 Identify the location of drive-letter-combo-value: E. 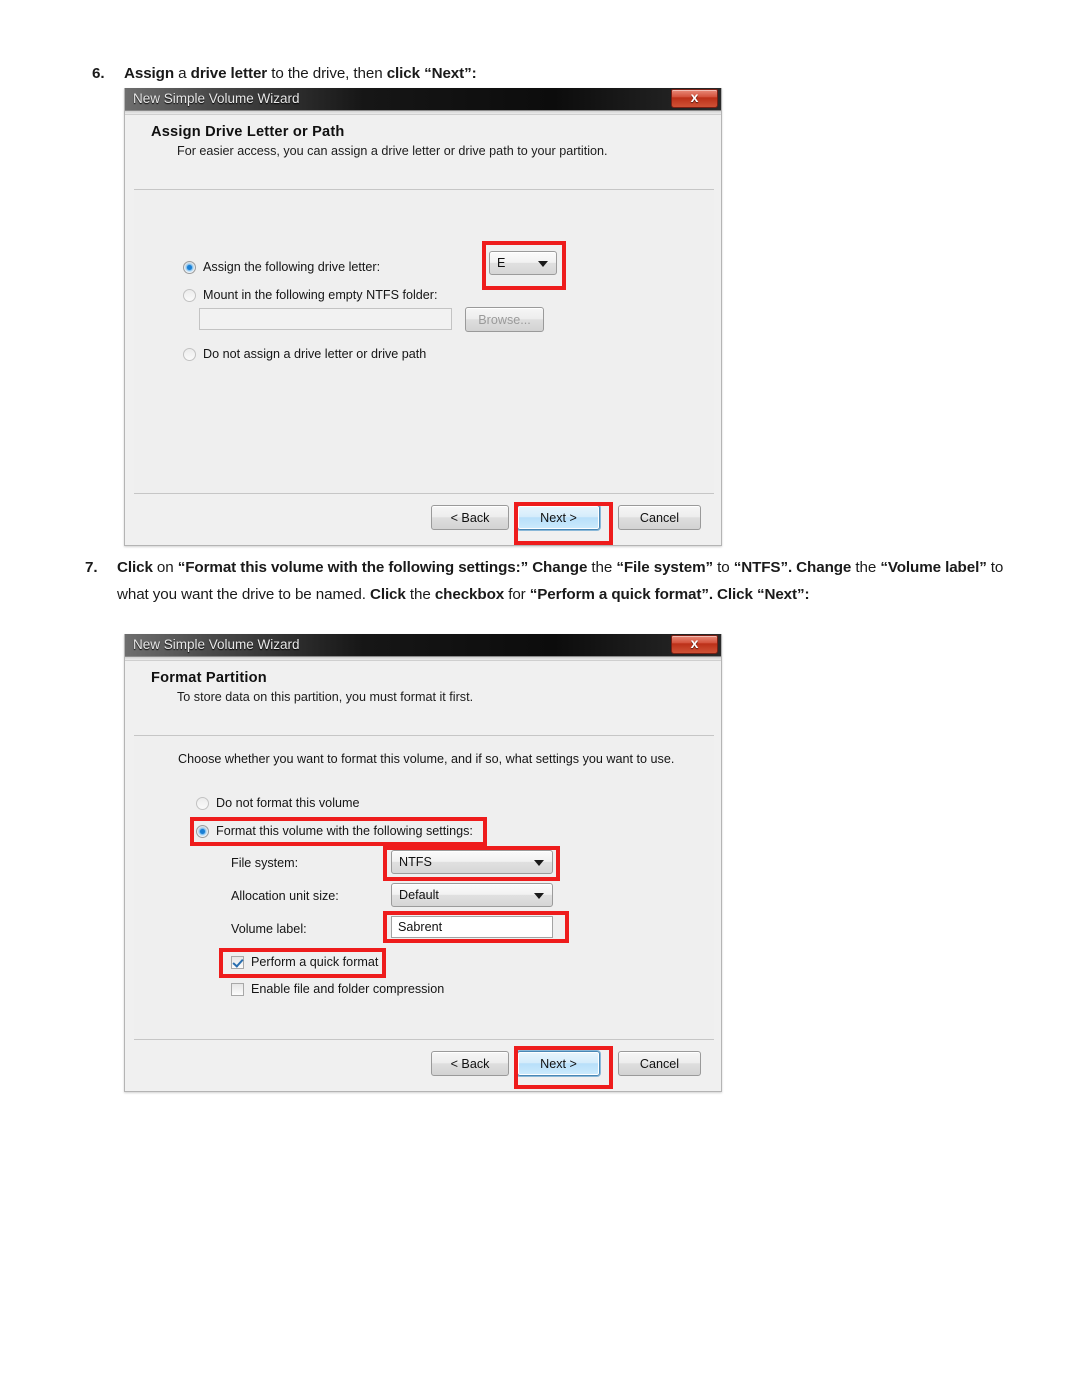
(501, 263).